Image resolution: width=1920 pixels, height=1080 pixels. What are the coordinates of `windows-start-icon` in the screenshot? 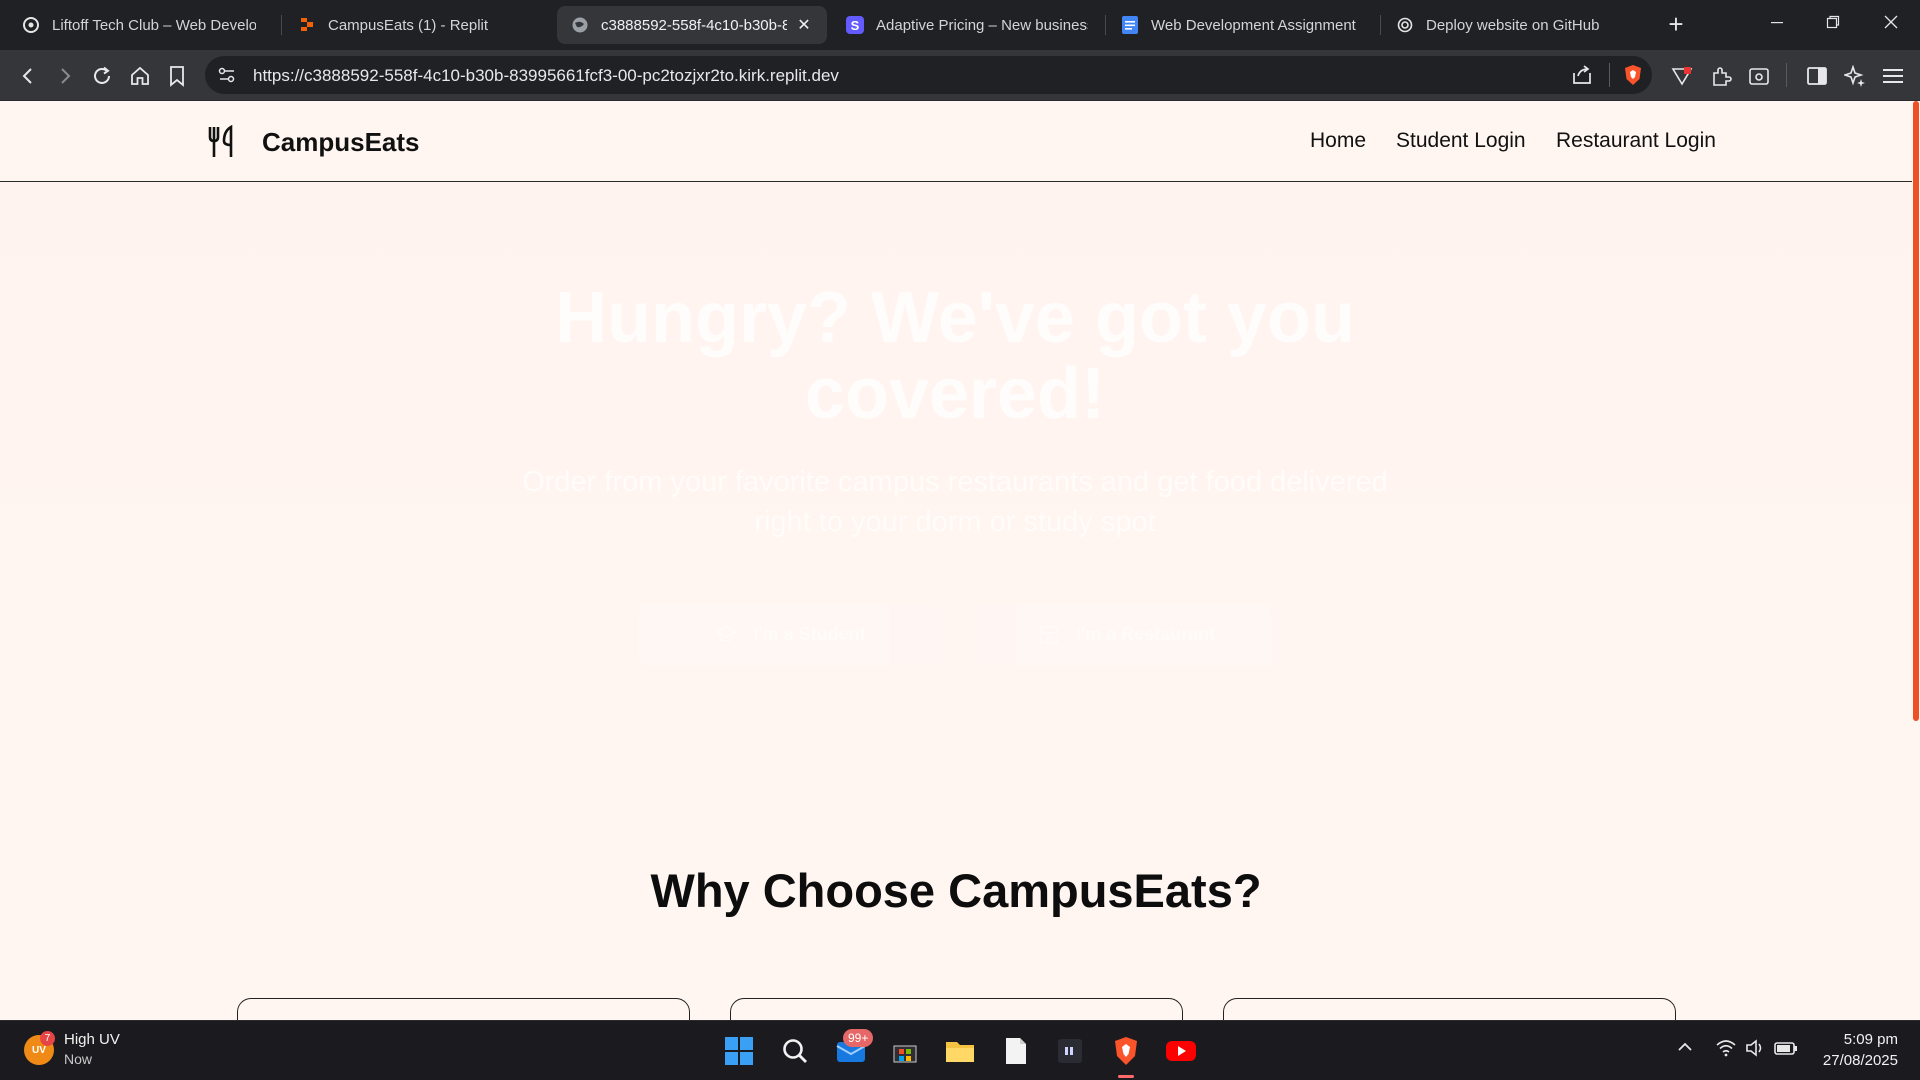 It's located at (739, 1051).